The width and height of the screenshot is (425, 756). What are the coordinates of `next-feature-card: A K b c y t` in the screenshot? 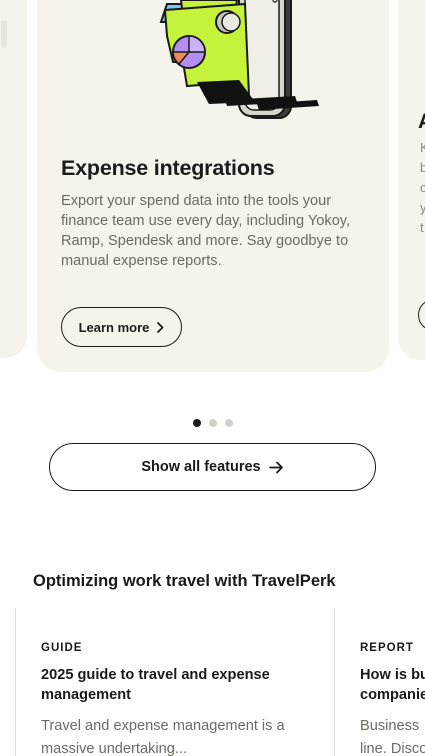 It's located at (411, 180).